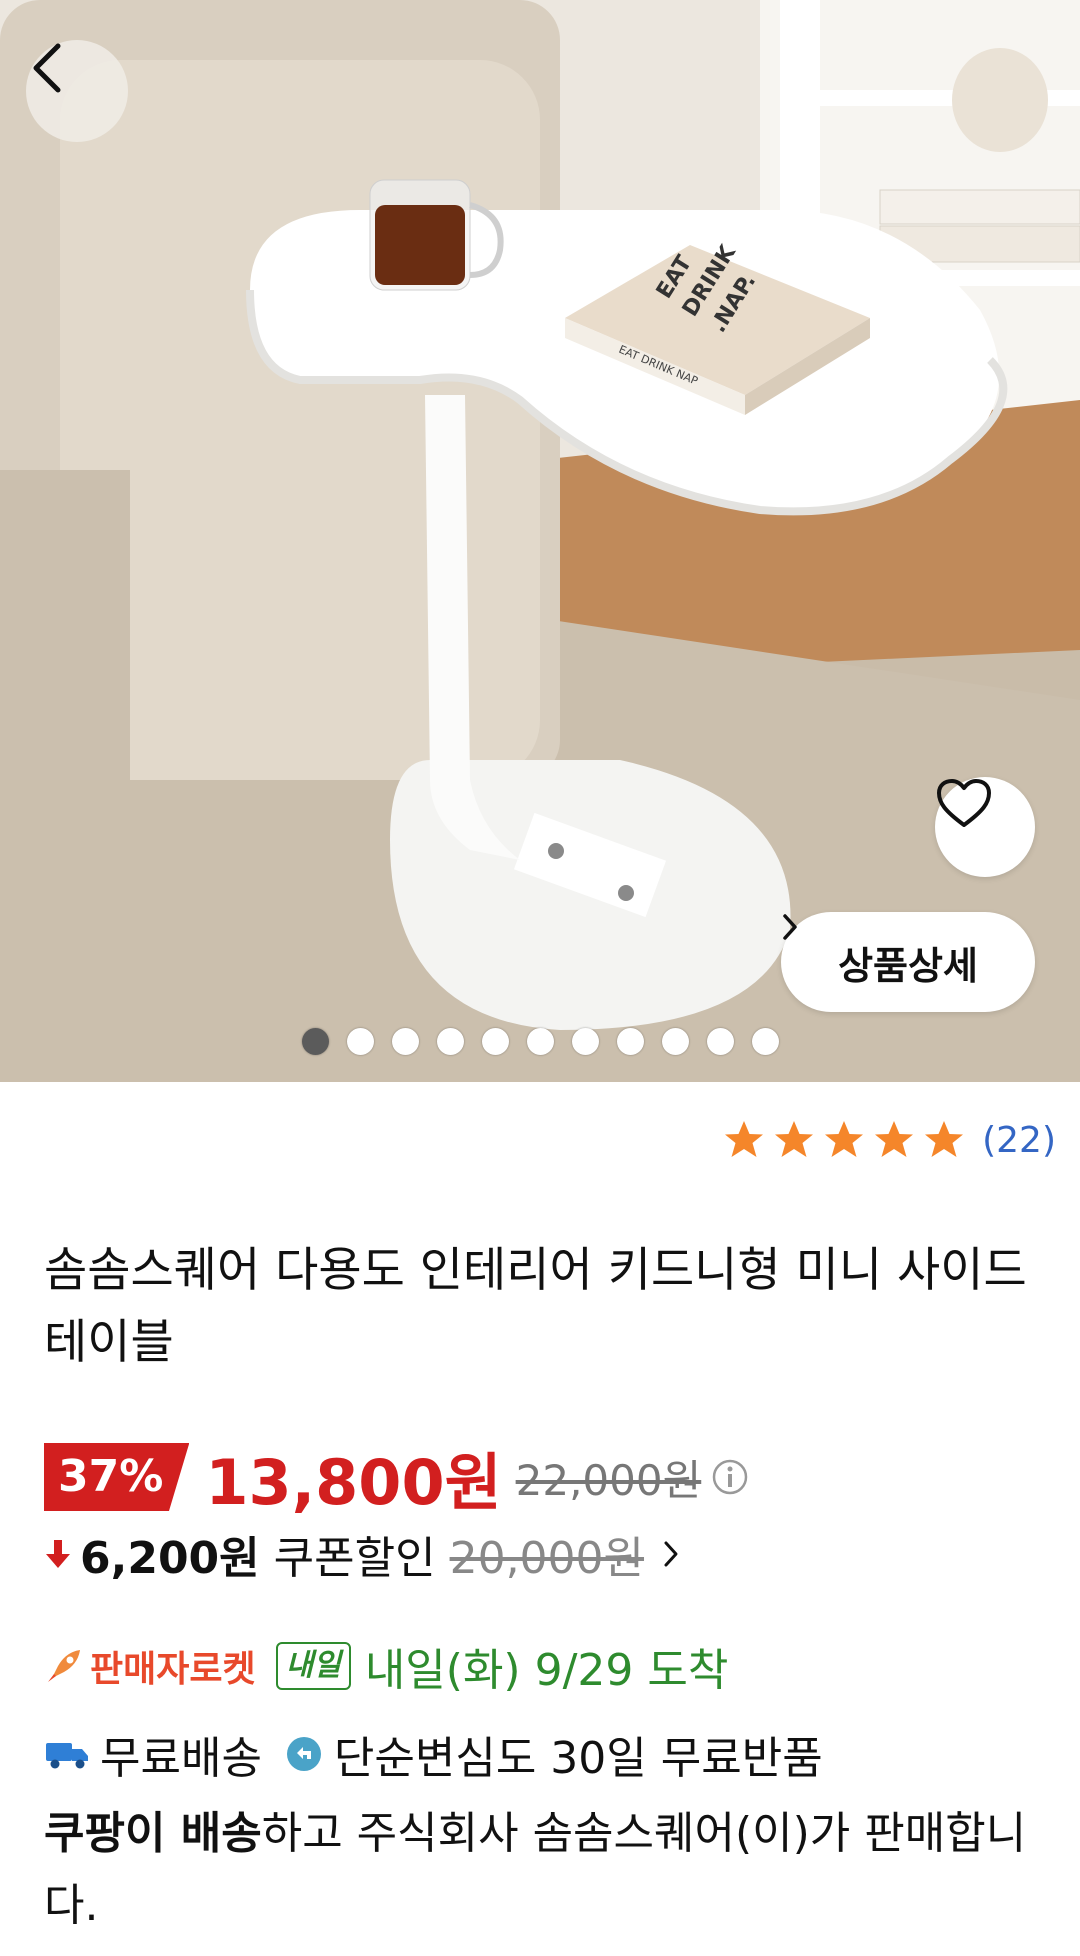 This screenshot has height=1956, width=1080. What do you see at coordinates (303, 1754) in the screenshot?
I see `return-icon` at bounding box center [303, 1754].